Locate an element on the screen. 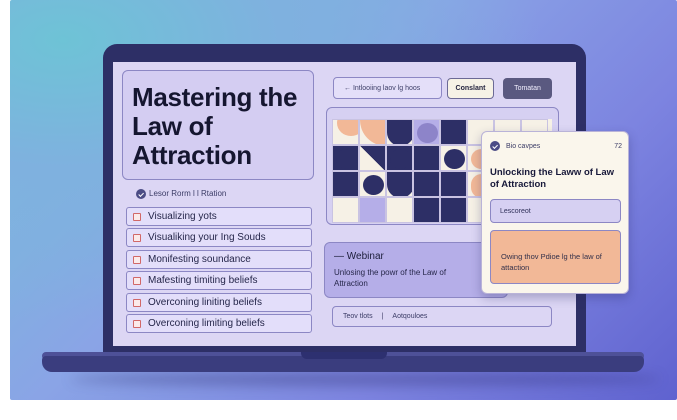 This screenshot has width=677, height=420. list-item: Overconing limiting beliefs is located at coordinates (219, 323).